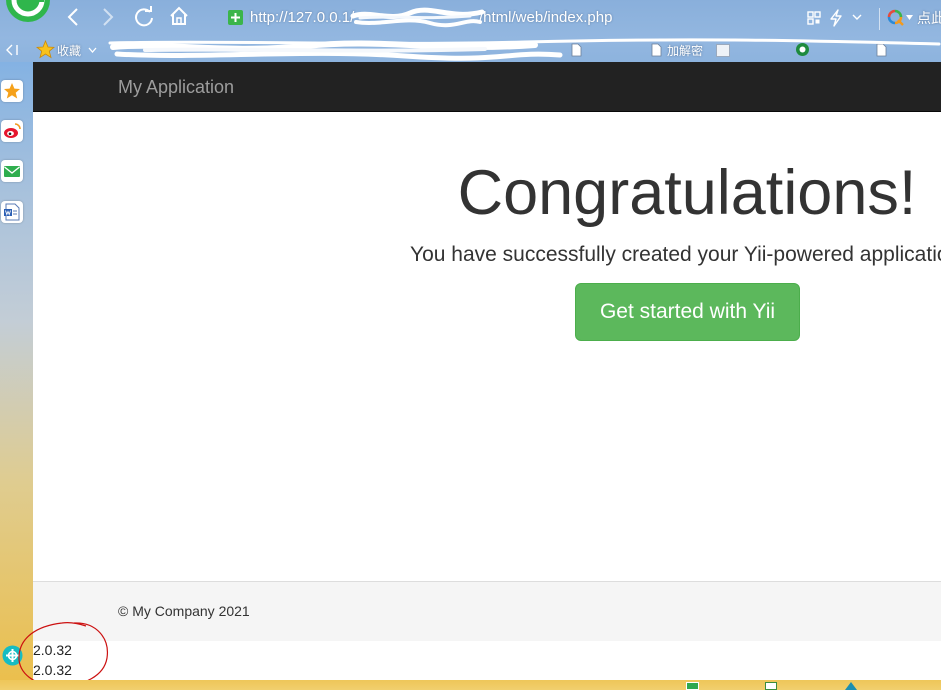 The width and height of the screenshot is (941, 690). What do you see at coordinates (73, 17) in the screenshot?
I see `back-arrow-icon` at bounding box center [73, 17].